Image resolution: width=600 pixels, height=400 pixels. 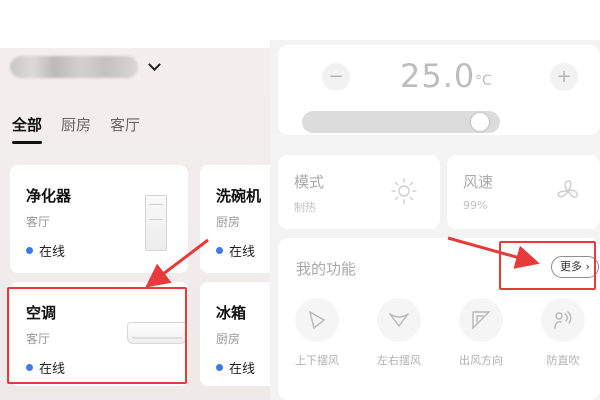 I want to click on function-label: 上下摆风, so click(x=317, y=360).